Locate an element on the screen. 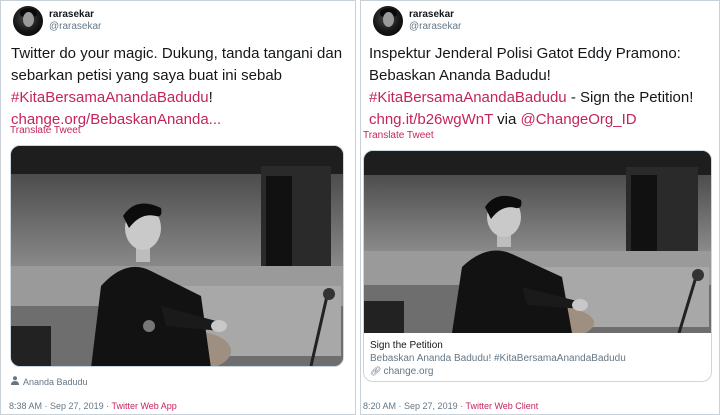 Image resolution: width=720 pixels, height=415 pixels. tagged-user: Ananda Badudu is located at coordinates (49, 381).